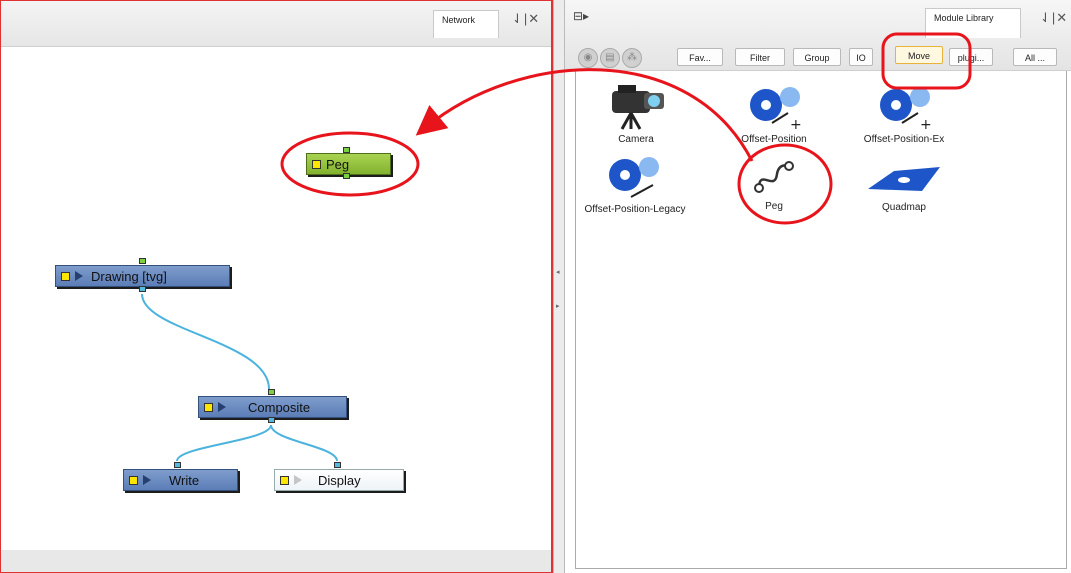  What do you see at coordinates (337, 465) in the screenshot?
I see `display-input-port` at bounding box center [337, 465].